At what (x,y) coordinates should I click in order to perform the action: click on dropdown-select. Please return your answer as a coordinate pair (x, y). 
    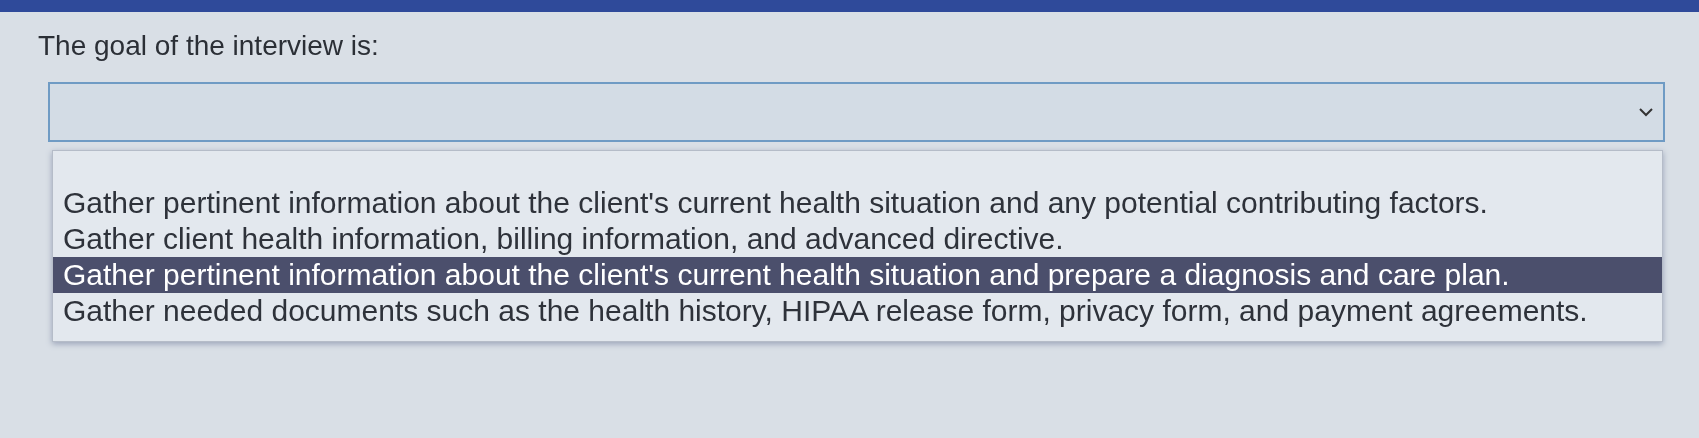
    Looking at the image, I should click on (856, 112).